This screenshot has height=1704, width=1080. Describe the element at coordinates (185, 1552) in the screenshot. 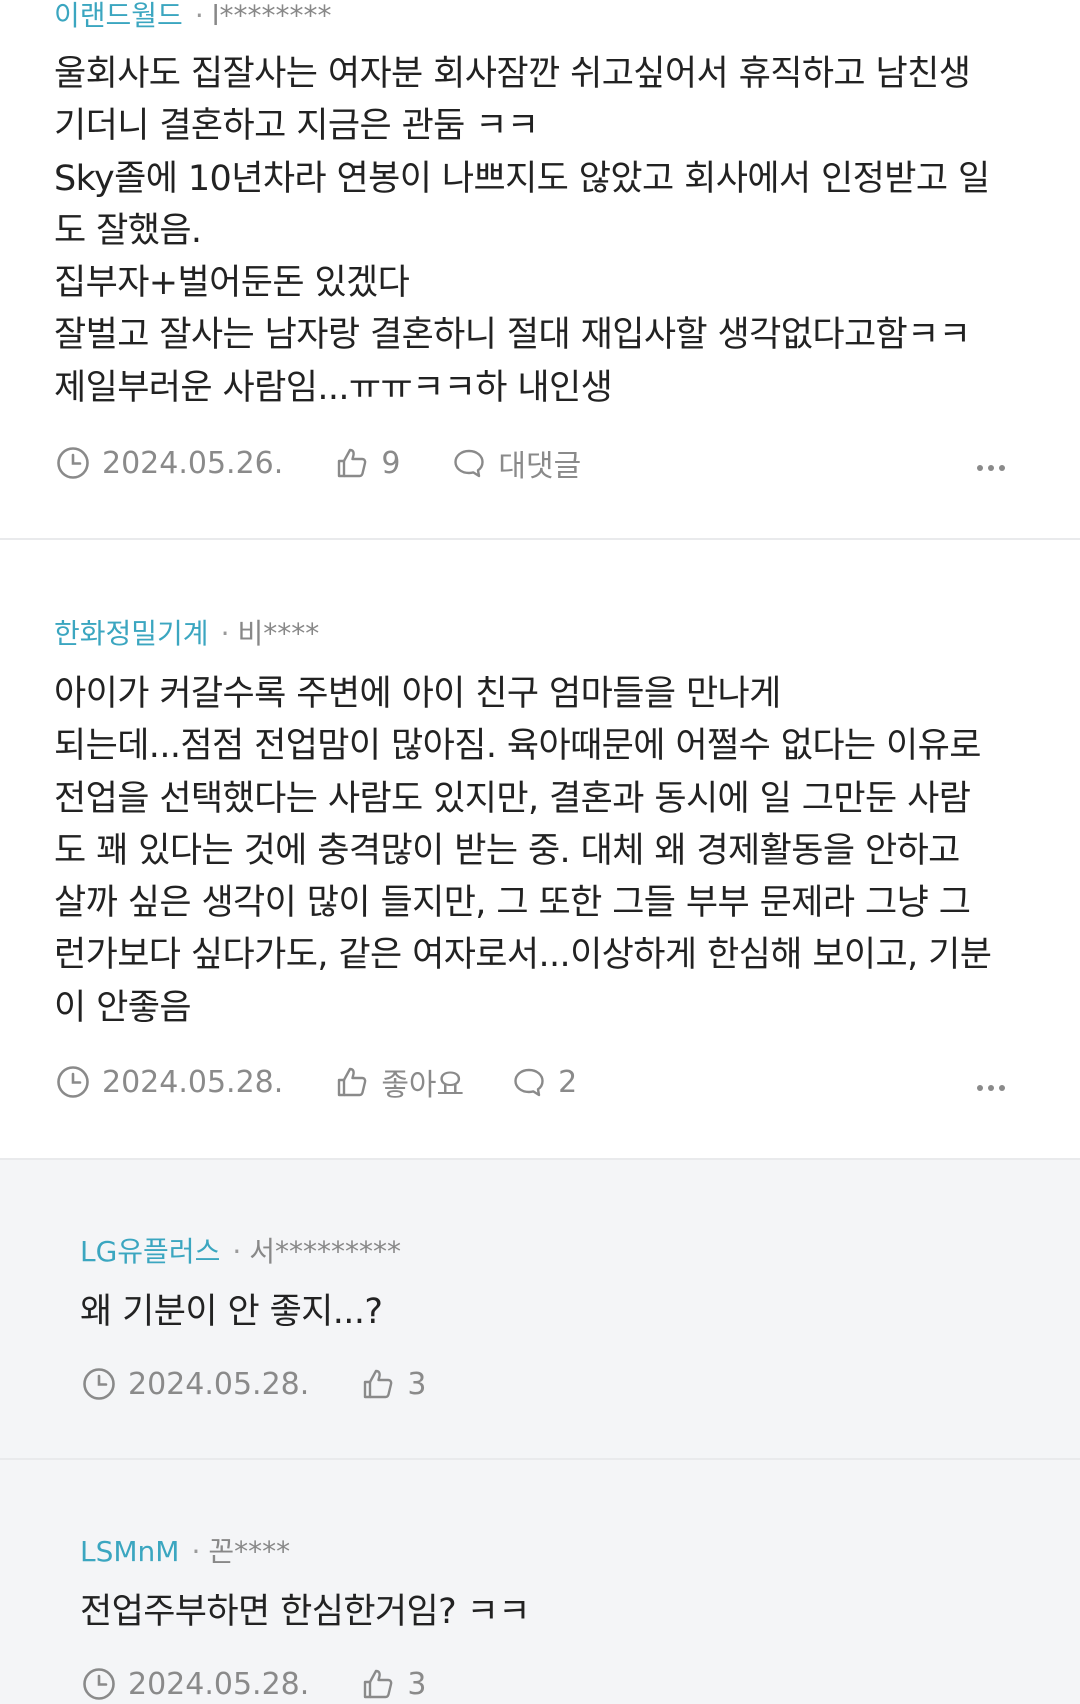

I see `comment-header: LSMnM · 꼰****` at that location.